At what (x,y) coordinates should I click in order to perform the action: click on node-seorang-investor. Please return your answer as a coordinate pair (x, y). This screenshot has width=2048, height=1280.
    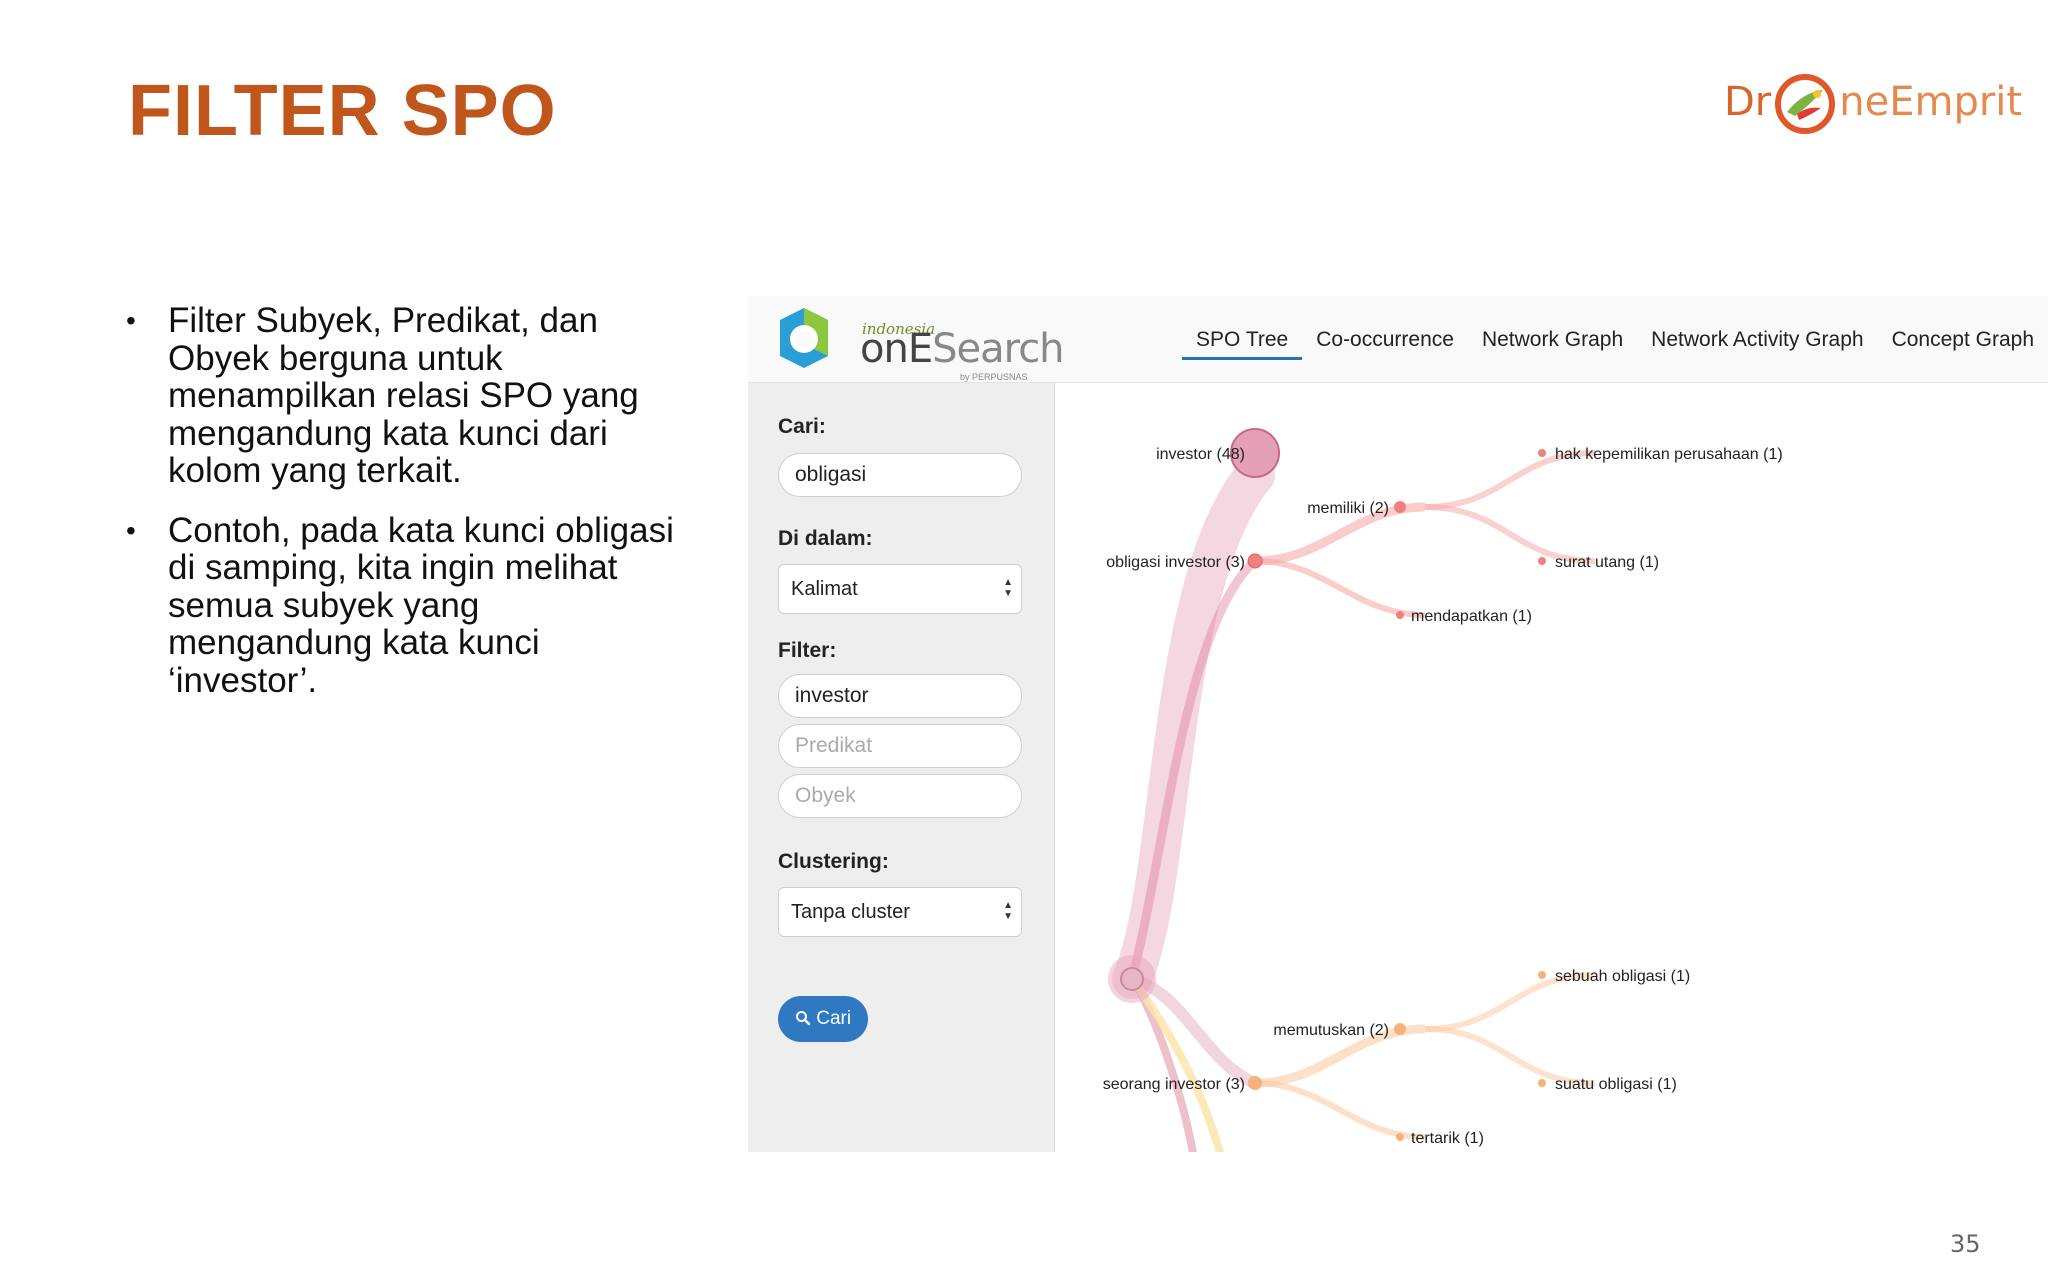
    Looking at the image, I should click on (1255, 1083).